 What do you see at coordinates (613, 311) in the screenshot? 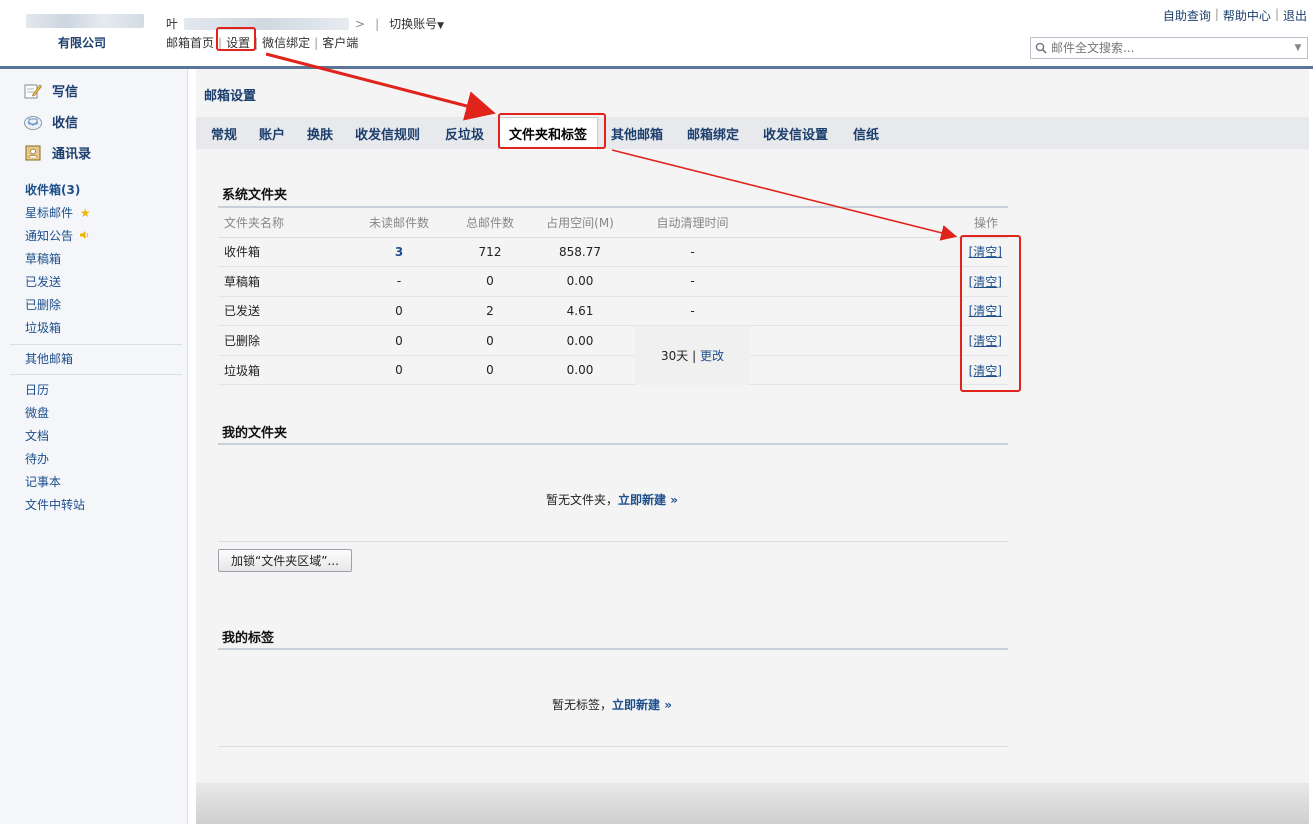
I see `table-row: 已发送 0 2 4.61 - [清空]` at bounding box center [613, 311].